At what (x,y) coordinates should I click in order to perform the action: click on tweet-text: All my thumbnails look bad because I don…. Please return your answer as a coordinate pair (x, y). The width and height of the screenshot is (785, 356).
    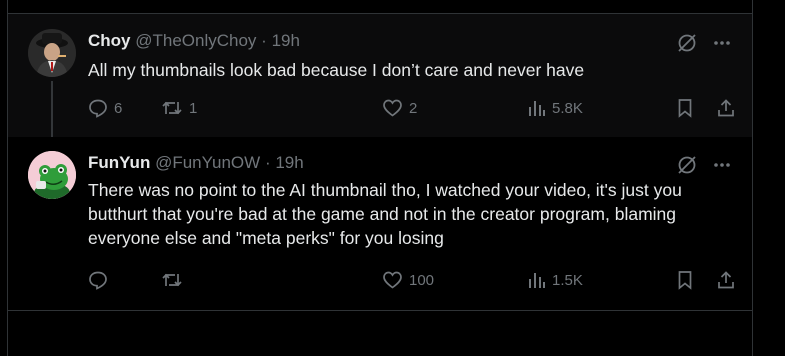
    Looking at the image, I should click on (336, 70).